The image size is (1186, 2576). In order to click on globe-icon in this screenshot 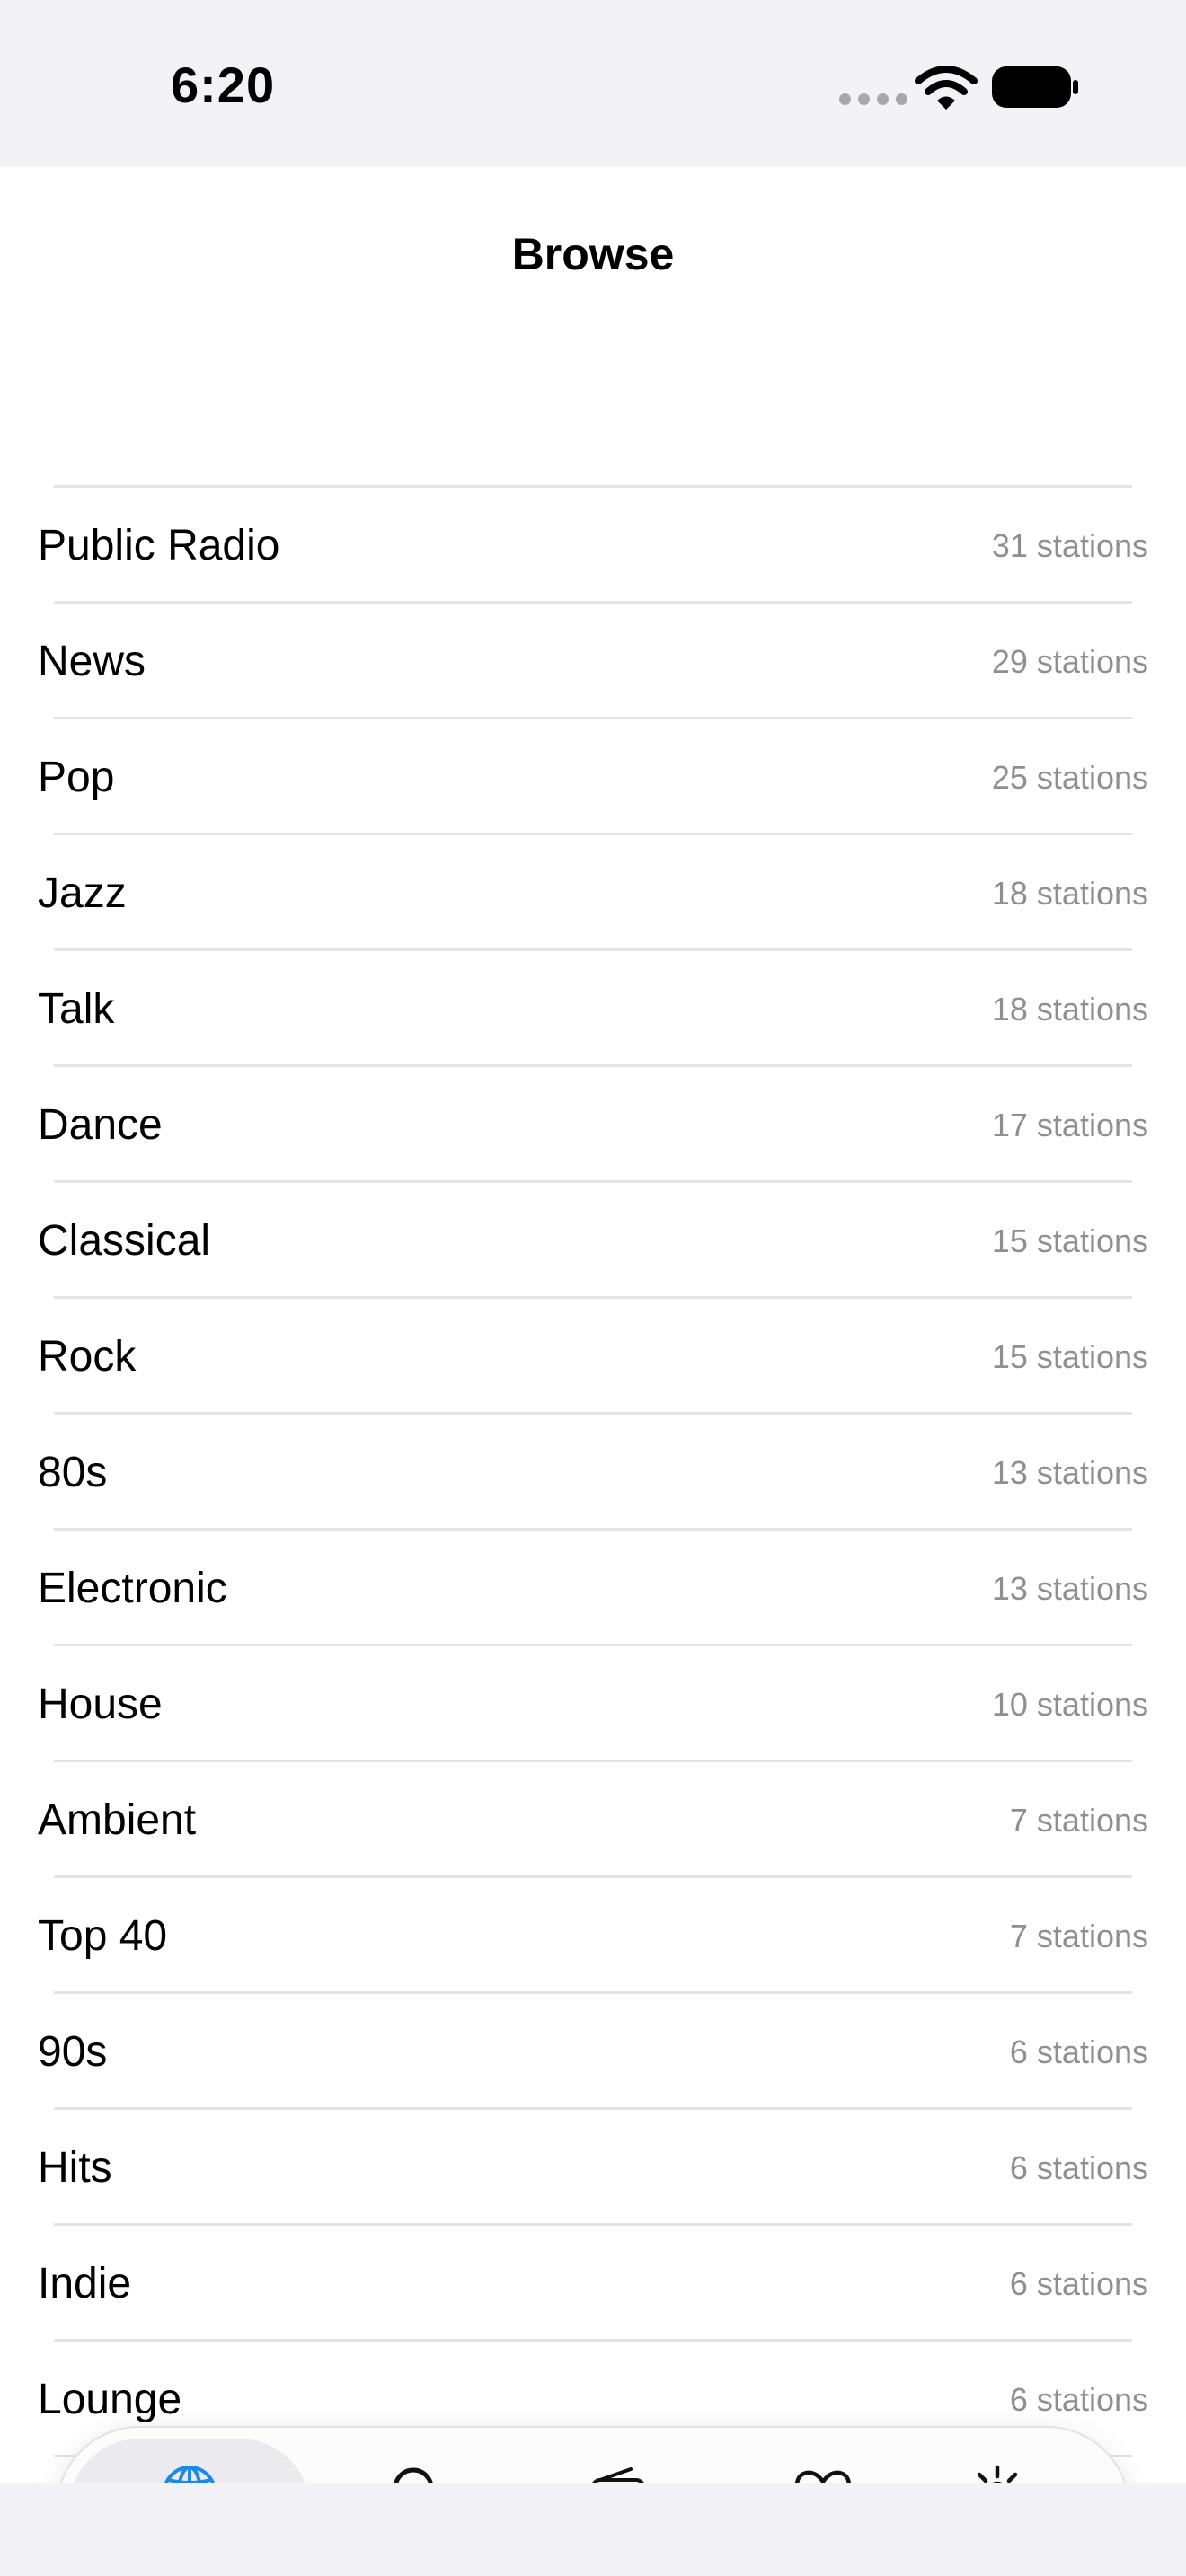, I will do `click(189, 2472)`.